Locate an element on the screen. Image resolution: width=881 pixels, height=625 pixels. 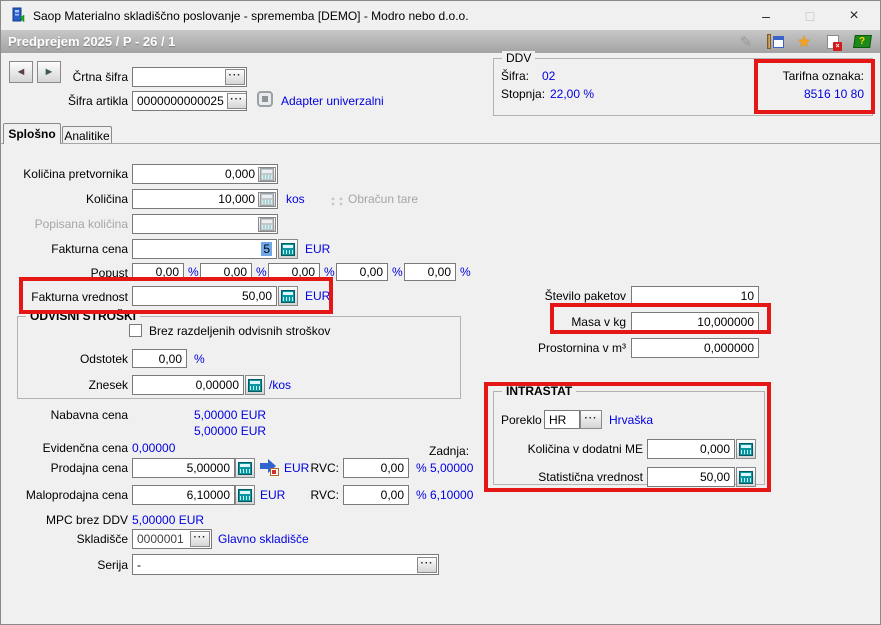
edit-note-button: ✎ is located at coordinates (746, 42).